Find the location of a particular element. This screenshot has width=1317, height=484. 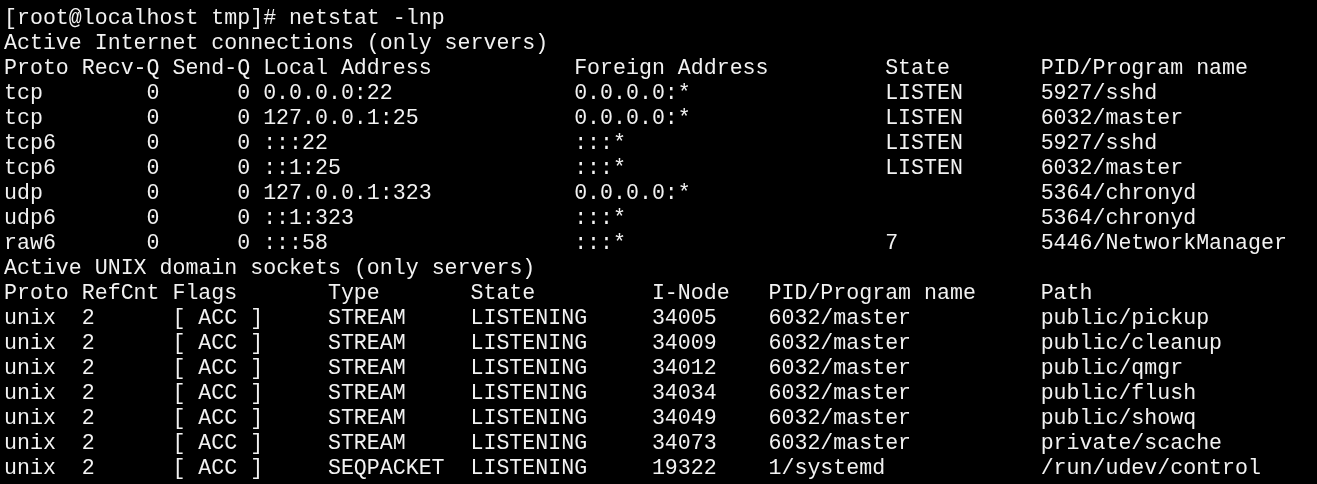

table-cell-text: ::1:323 is located at coordinates (309, 218).